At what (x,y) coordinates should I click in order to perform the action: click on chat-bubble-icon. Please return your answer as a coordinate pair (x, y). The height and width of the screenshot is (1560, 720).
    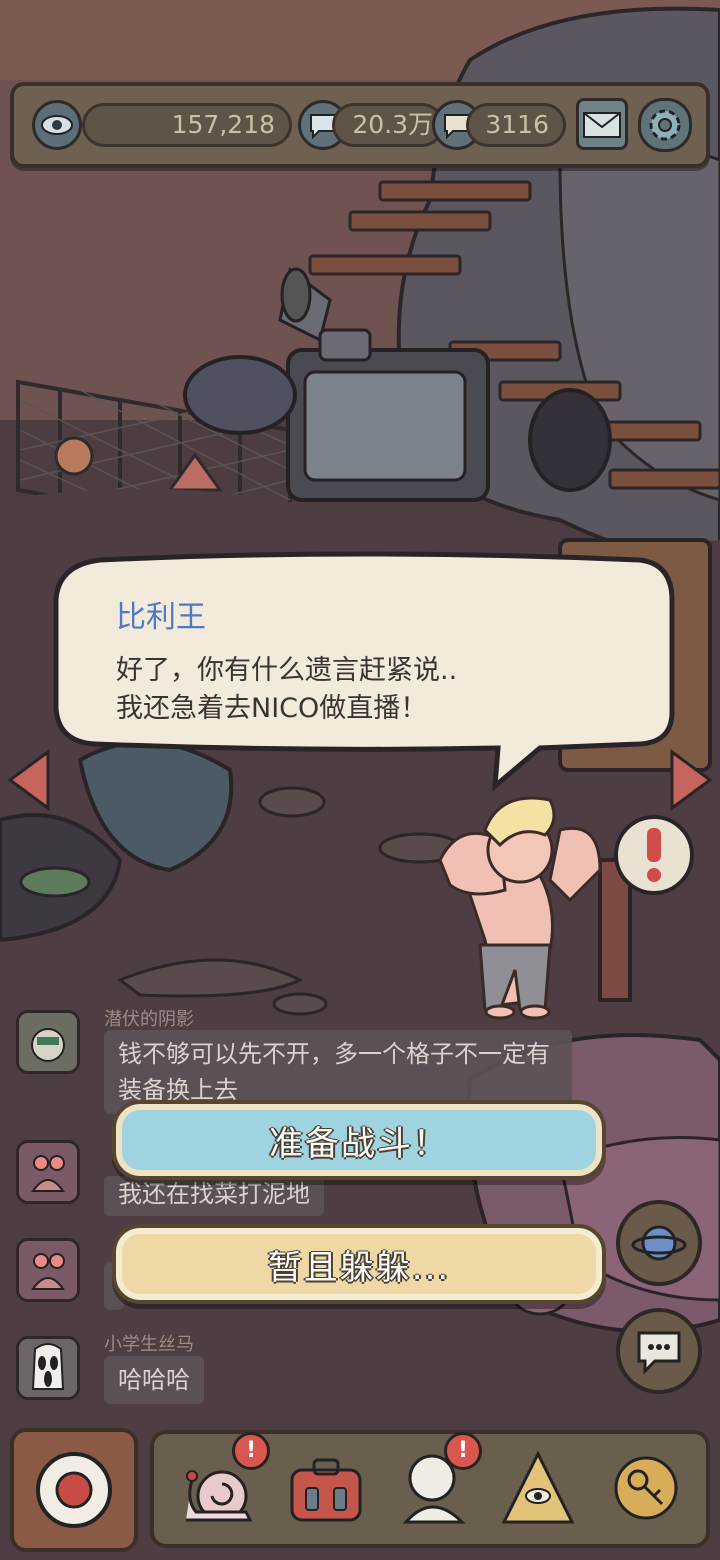
    Looking at the image, I should click on (659, 1353).